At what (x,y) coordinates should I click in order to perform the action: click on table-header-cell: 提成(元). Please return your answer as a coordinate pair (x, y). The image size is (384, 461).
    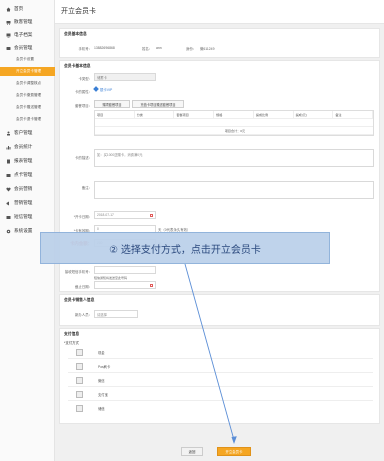
    Looking at the image, I should click on (314, 114).